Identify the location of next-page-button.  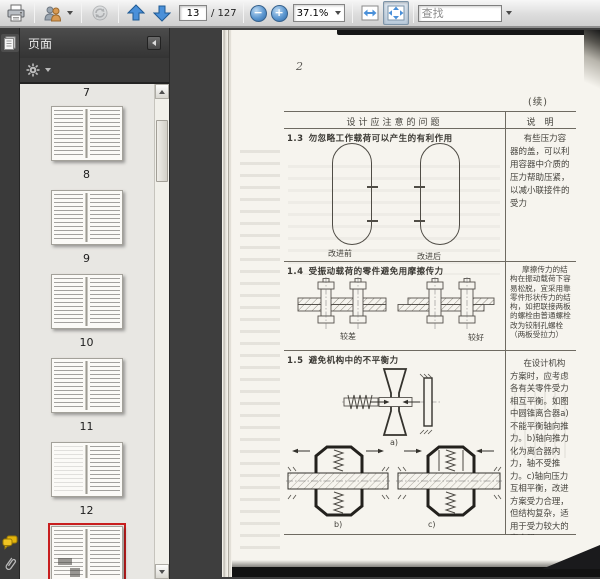
(162, 13).